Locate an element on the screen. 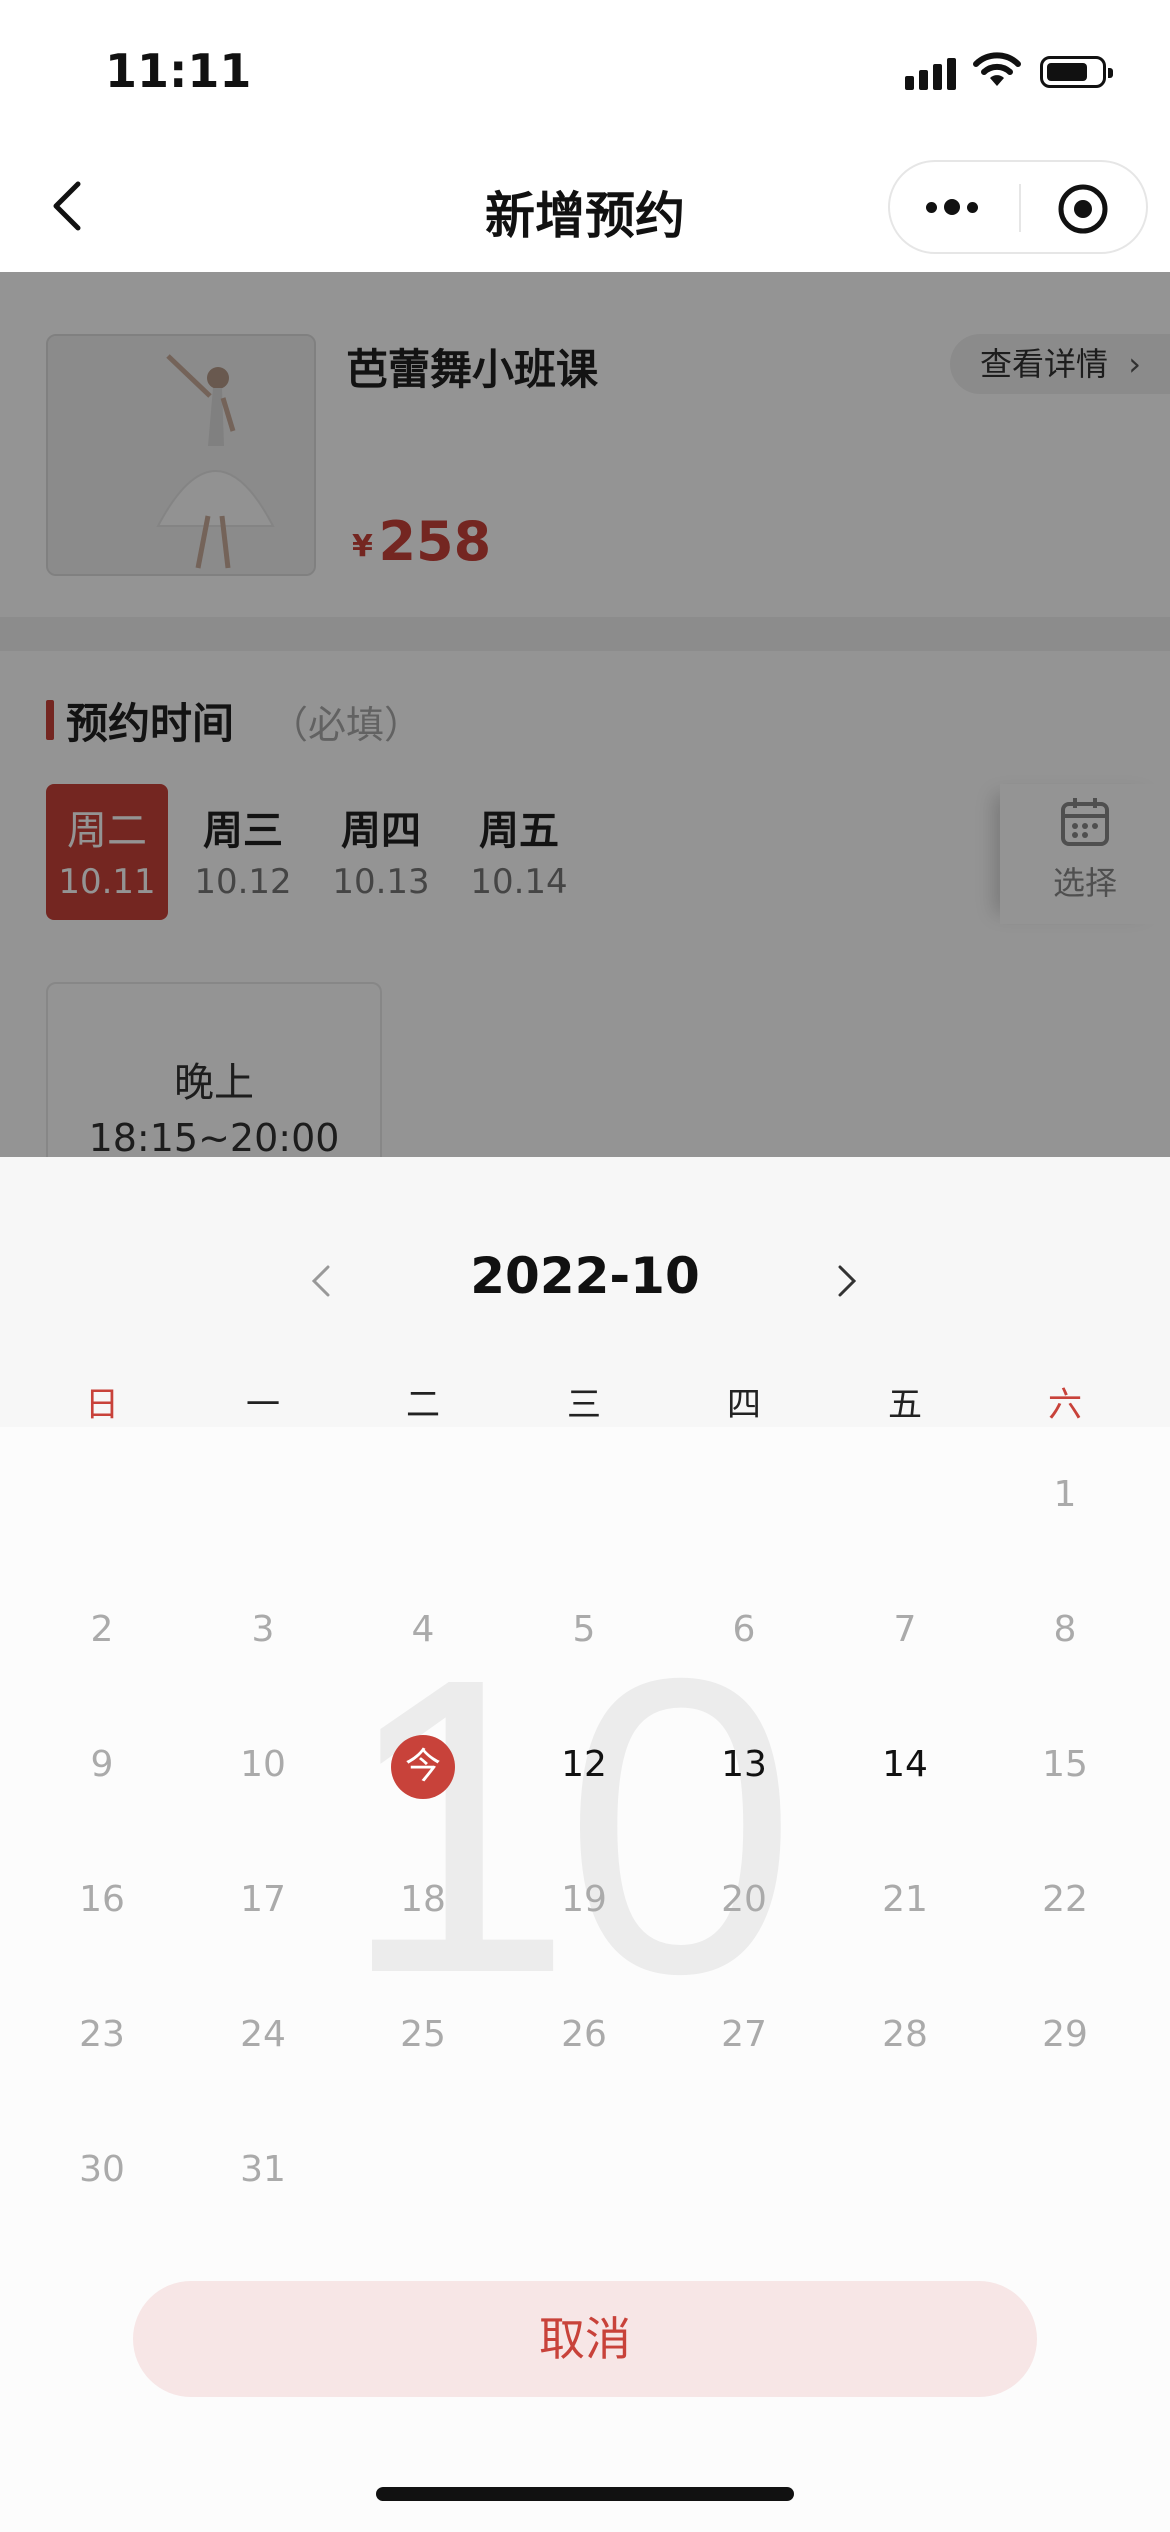  calendar-day: 14 is located at coordinates (905, 1765).